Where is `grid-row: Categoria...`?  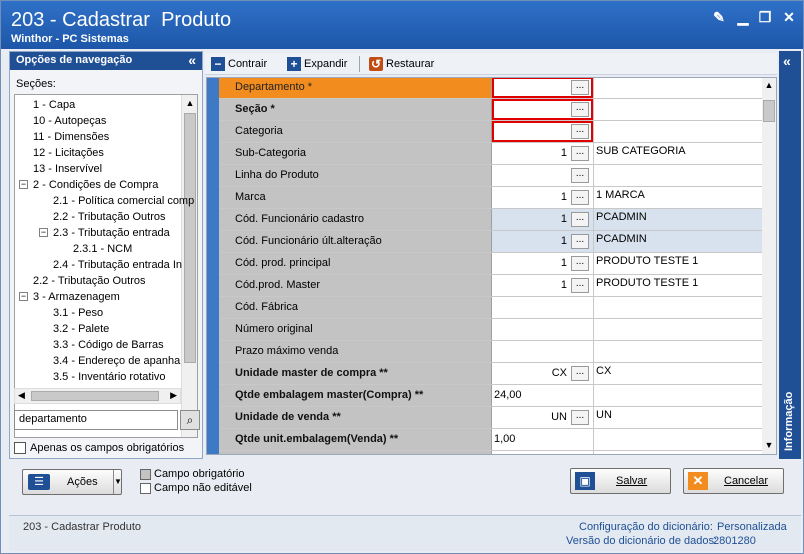 grid-row: Categoria... is located at coordinates (490, 132).